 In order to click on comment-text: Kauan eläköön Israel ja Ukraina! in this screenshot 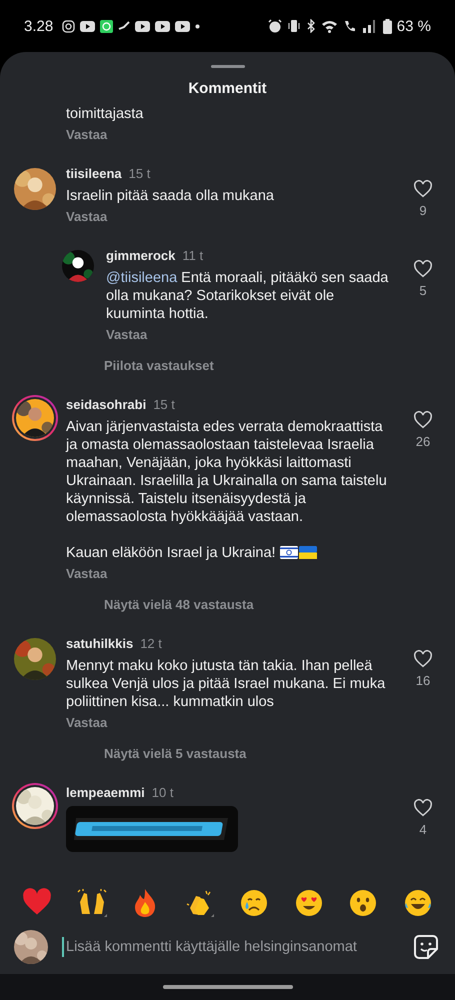, I will do `click(227, 553)`.